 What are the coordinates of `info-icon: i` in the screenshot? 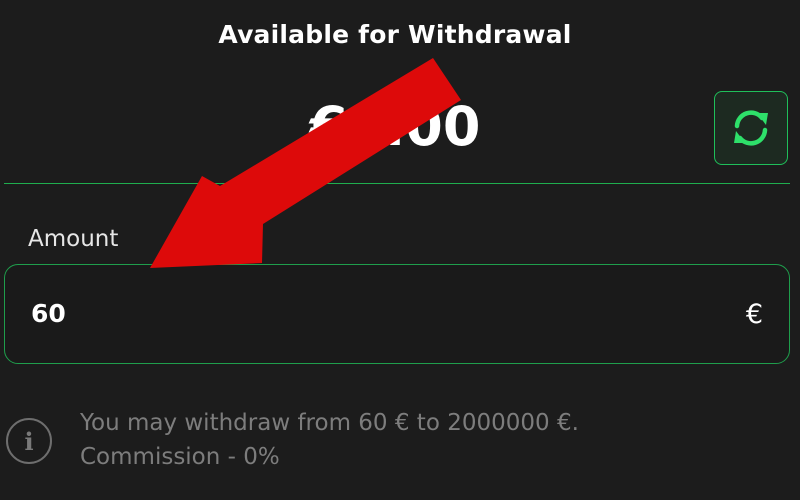 It's located at (29, 441).